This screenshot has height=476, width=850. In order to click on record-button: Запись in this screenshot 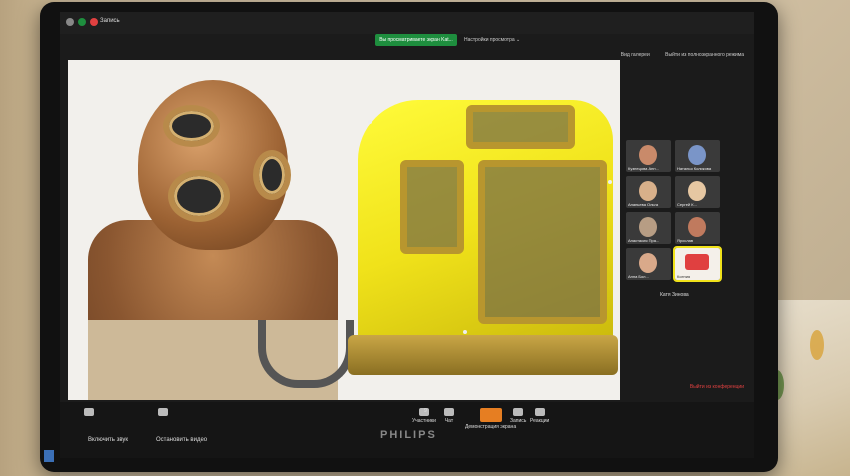, I will do `click(518, 416)`.